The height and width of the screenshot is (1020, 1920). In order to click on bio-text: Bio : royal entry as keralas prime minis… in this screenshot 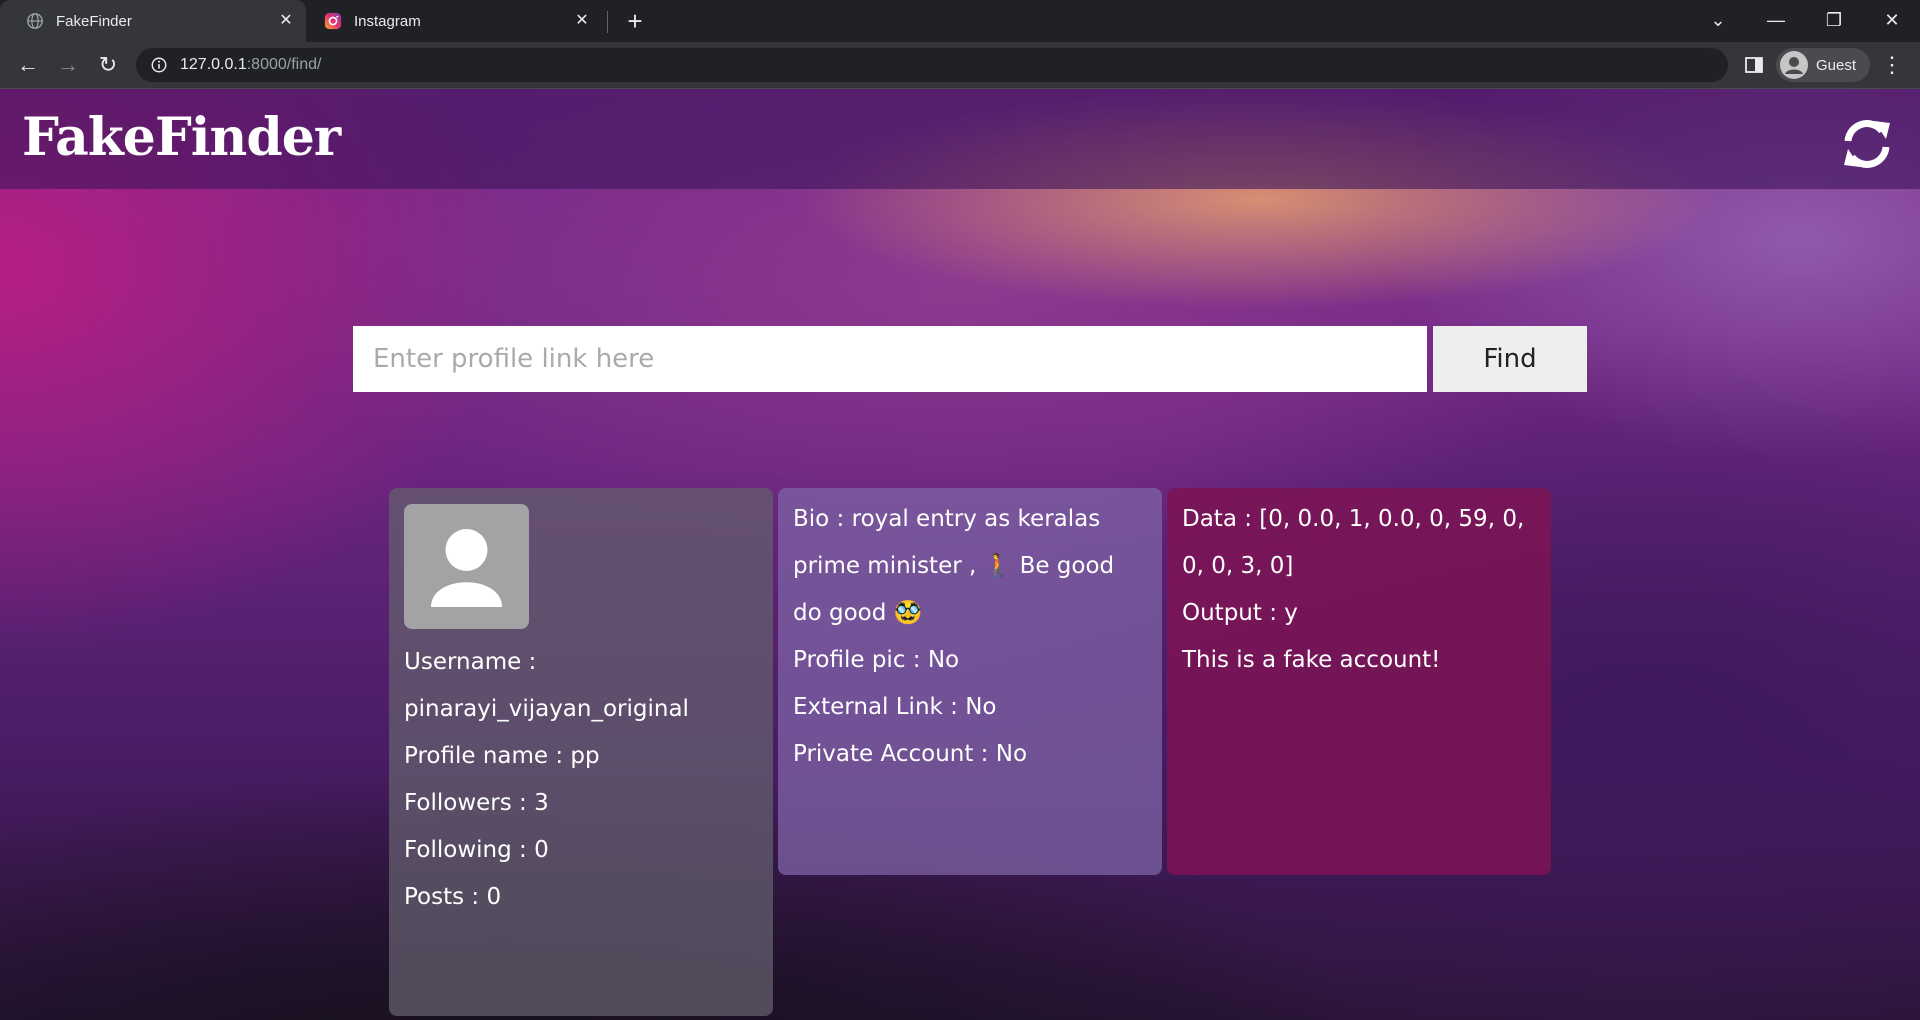, I will do `click(954, 566)`.